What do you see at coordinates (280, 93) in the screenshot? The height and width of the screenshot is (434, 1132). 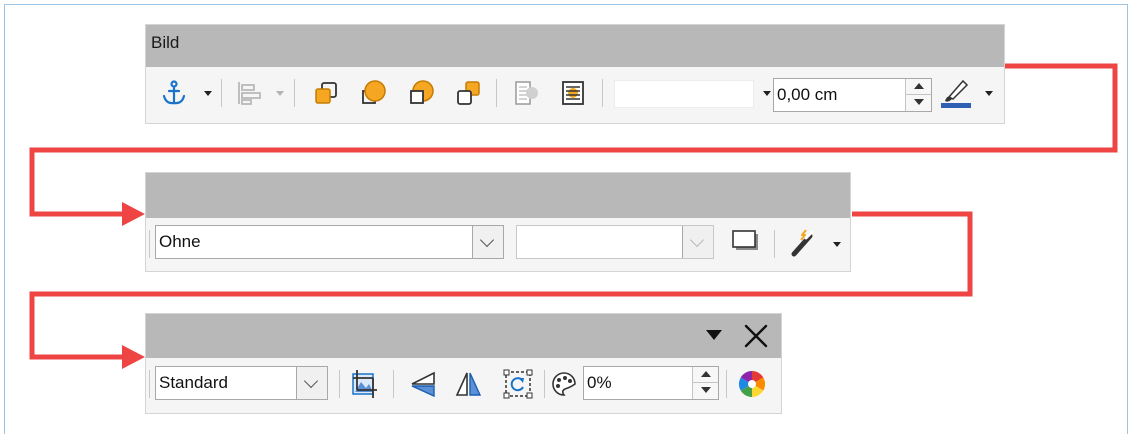 I see `align-dropdown-icon` at bounding box center [280, 93].